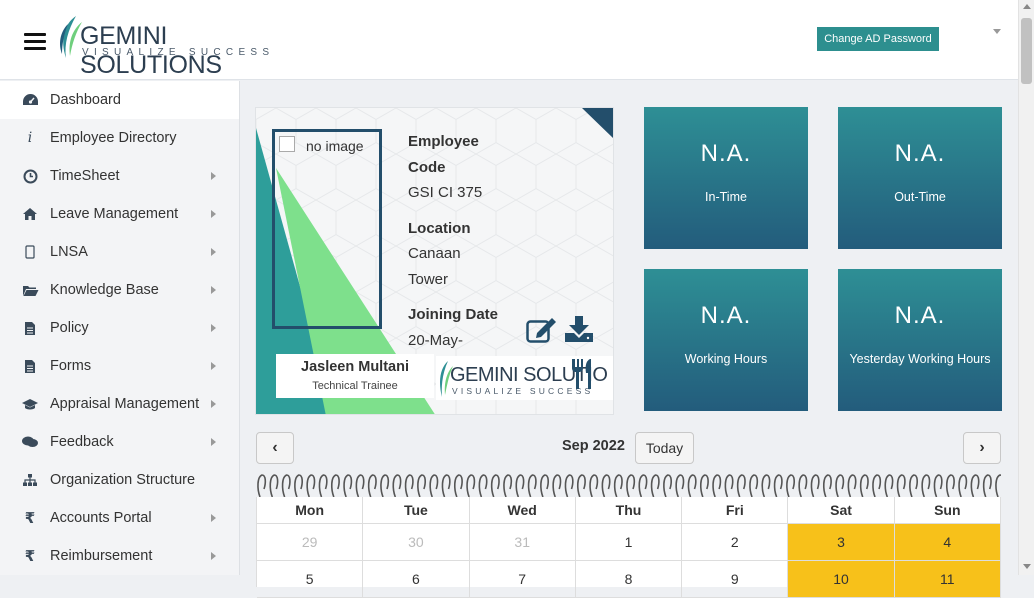 The width and height of the screenshot is (1034, 598). Describe the element at coordinates (841, 579) in the screenshot. I see `calendar-weekend-cell: 10` at that location.